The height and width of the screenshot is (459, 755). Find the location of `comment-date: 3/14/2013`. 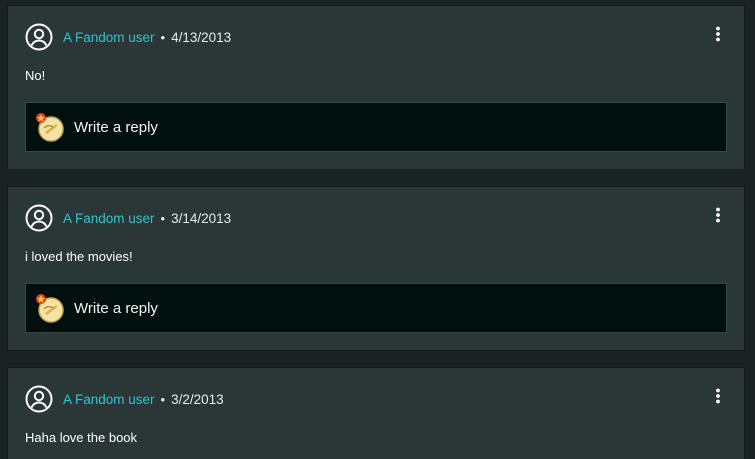

comment-date: 3/14/2013 is located at coordinates (201, 218).